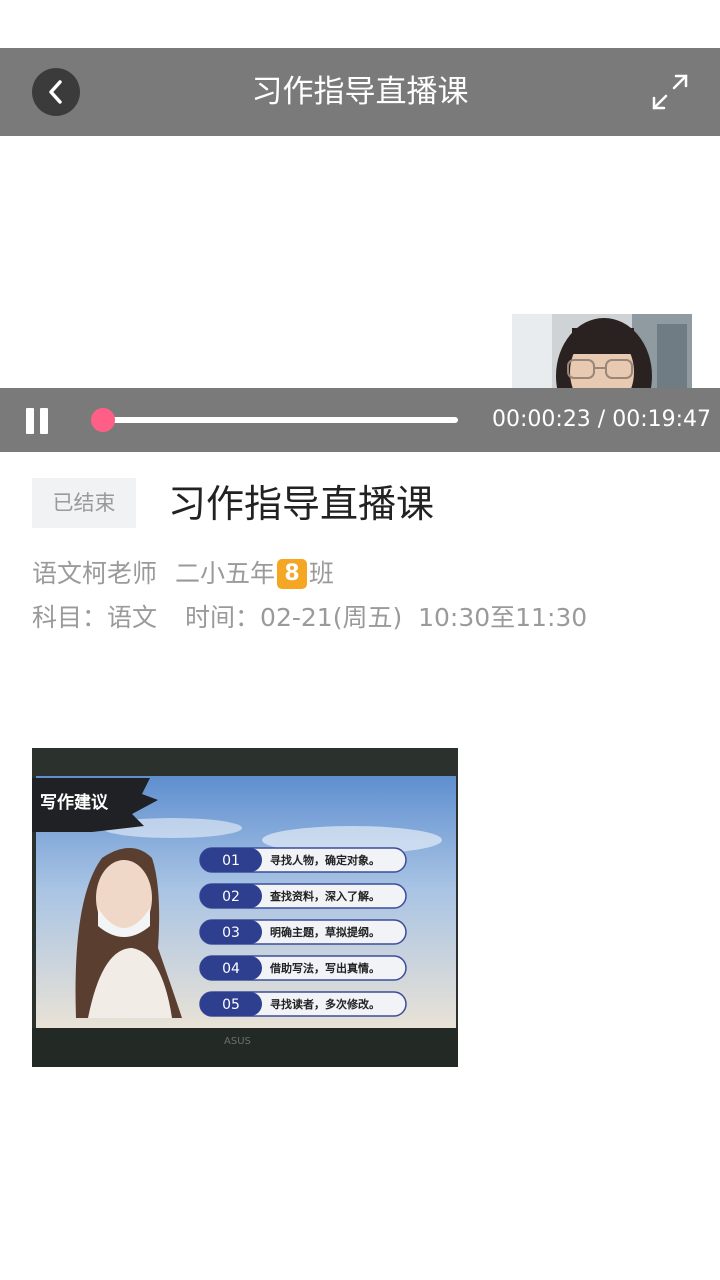 This screenshot has height=1280, width=720. I want to click on teacher-name: 语文柯老师, so click(95, 573).